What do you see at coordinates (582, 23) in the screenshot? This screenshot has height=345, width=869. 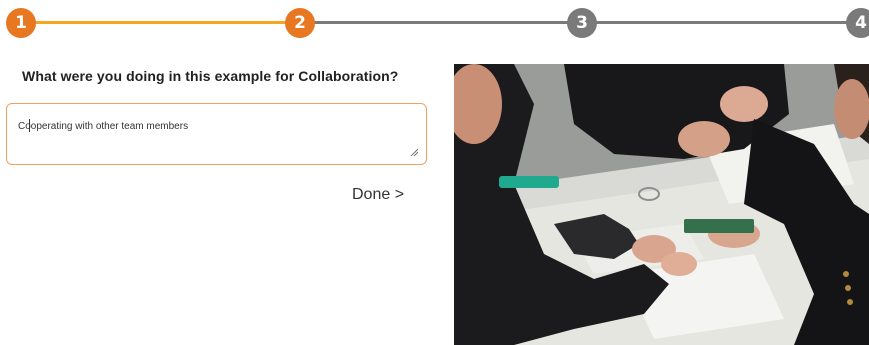 I see `step-3: 3` at bounding box center [582, 23].